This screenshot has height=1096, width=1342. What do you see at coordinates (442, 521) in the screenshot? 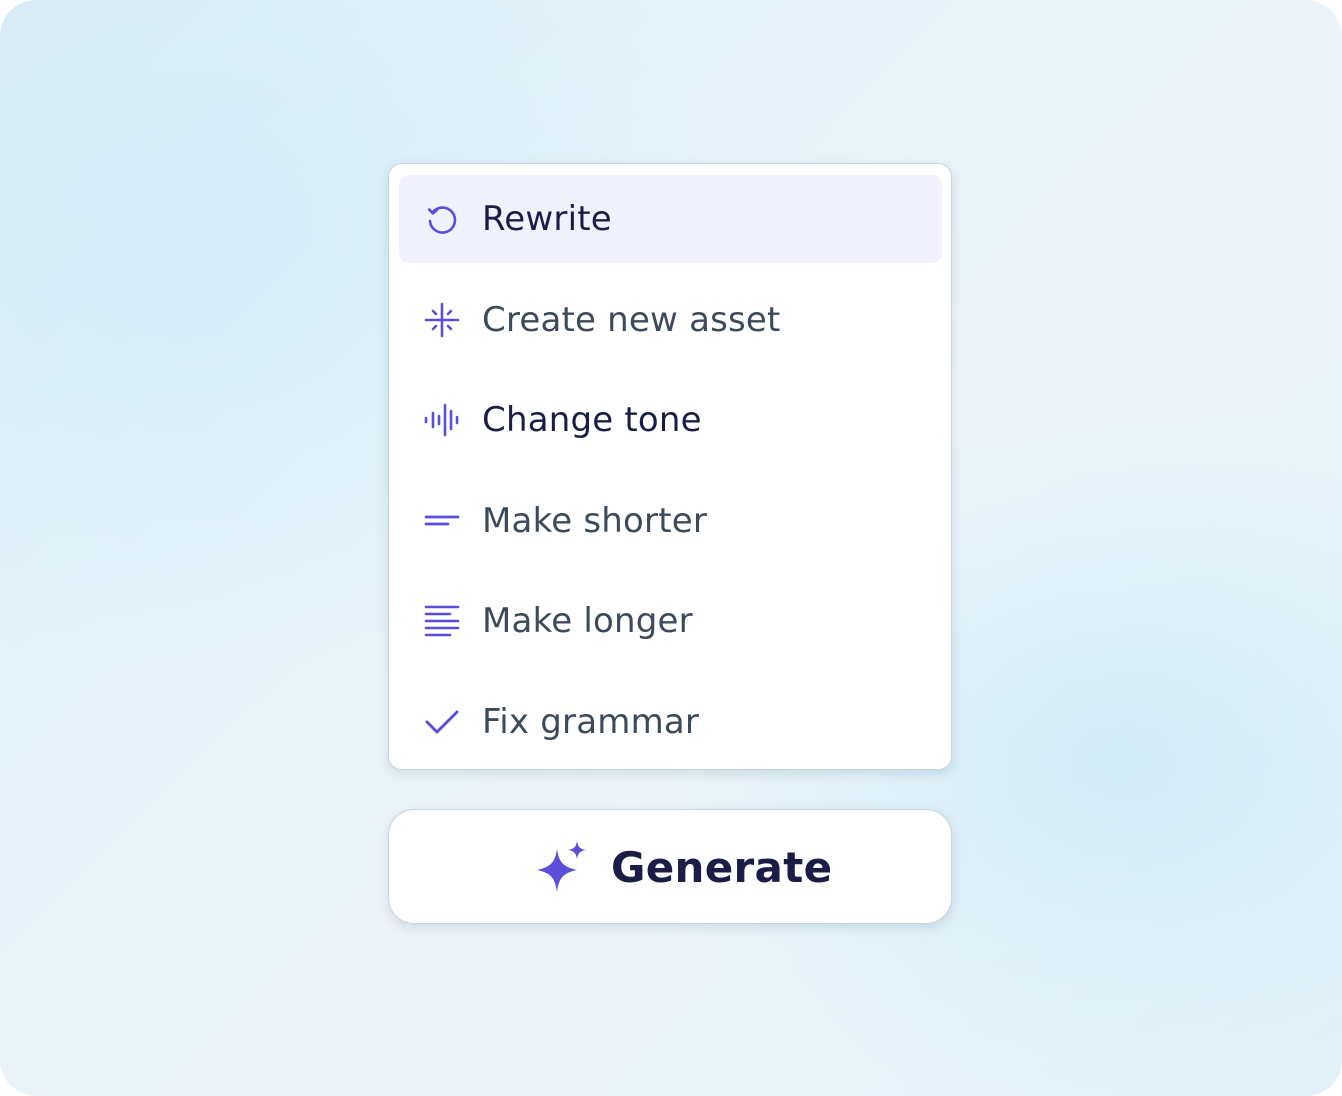
I see `short-lines-icon` at bounding box center [442, 521].